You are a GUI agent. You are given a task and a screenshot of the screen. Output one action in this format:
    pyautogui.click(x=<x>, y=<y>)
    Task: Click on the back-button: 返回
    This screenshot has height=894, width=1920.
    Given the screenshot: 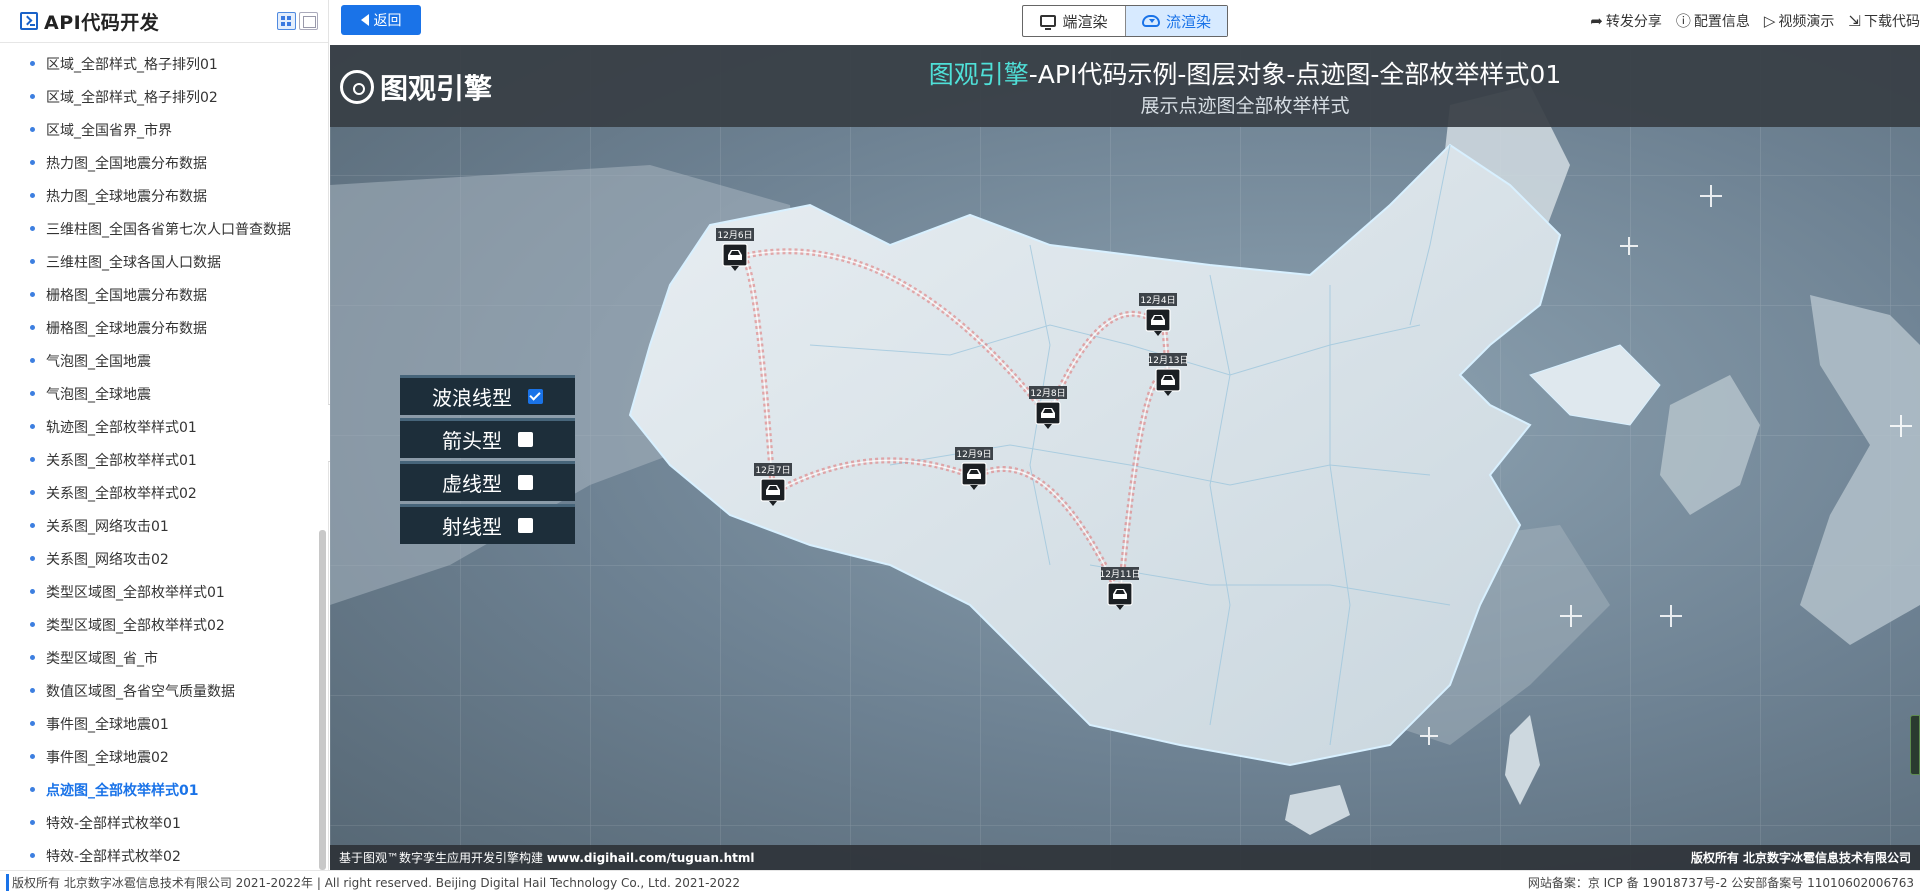 What is the action you would take?
    pyautogui.click(x=381, y=20)
    